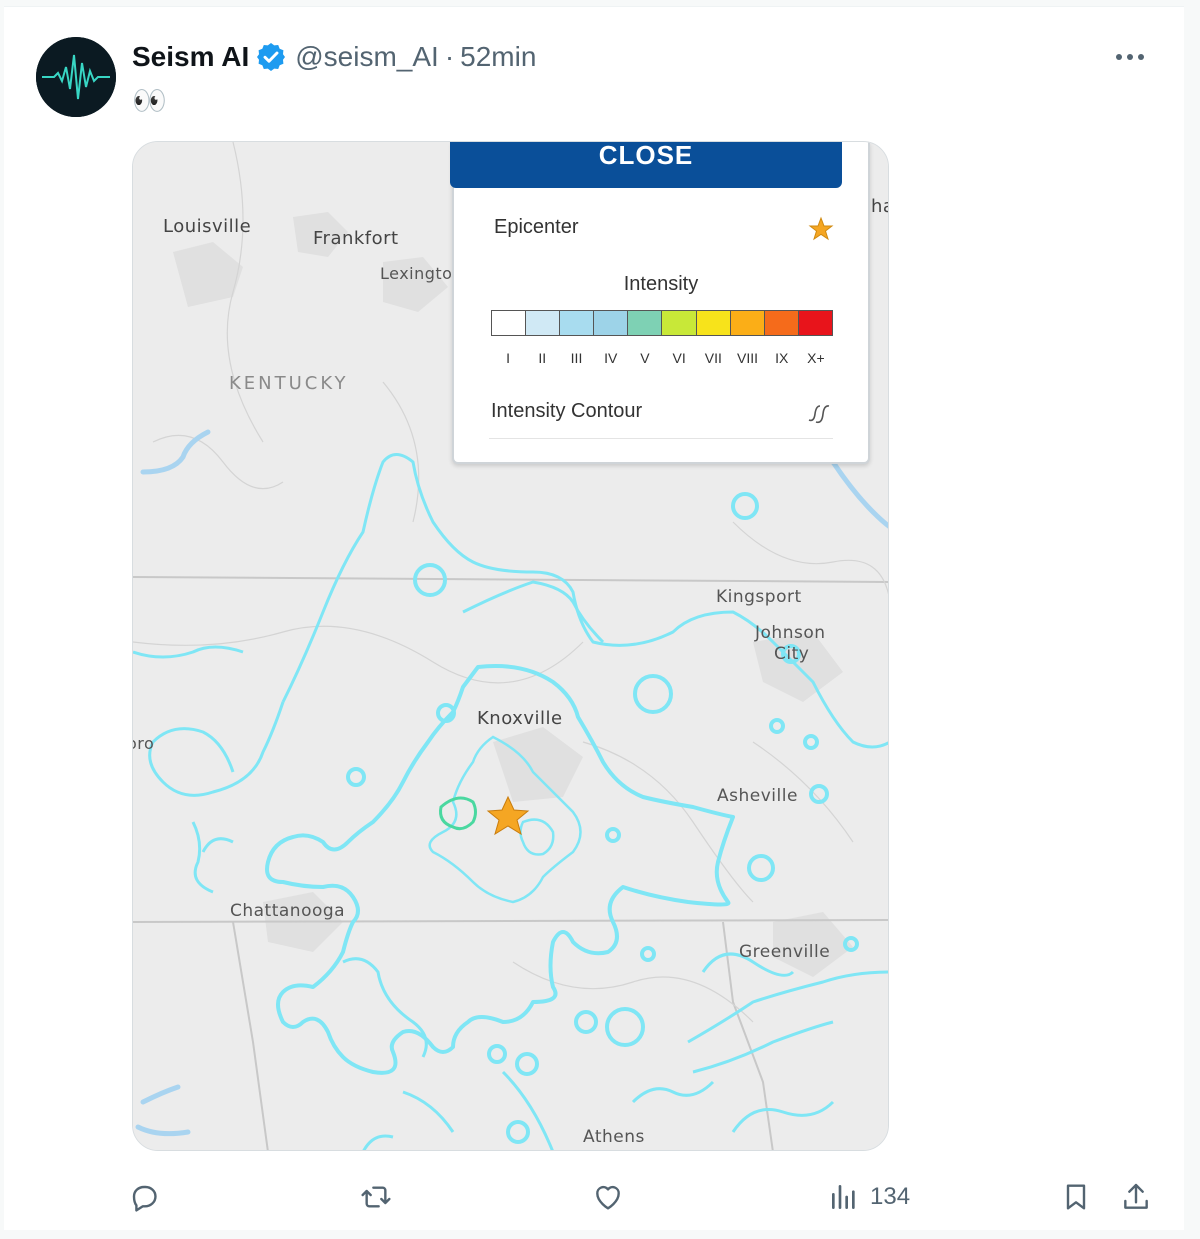  Describe the element at coordinates (748, 358) in the screenshot. I see `intensity-tick-label: VIII` at that location.